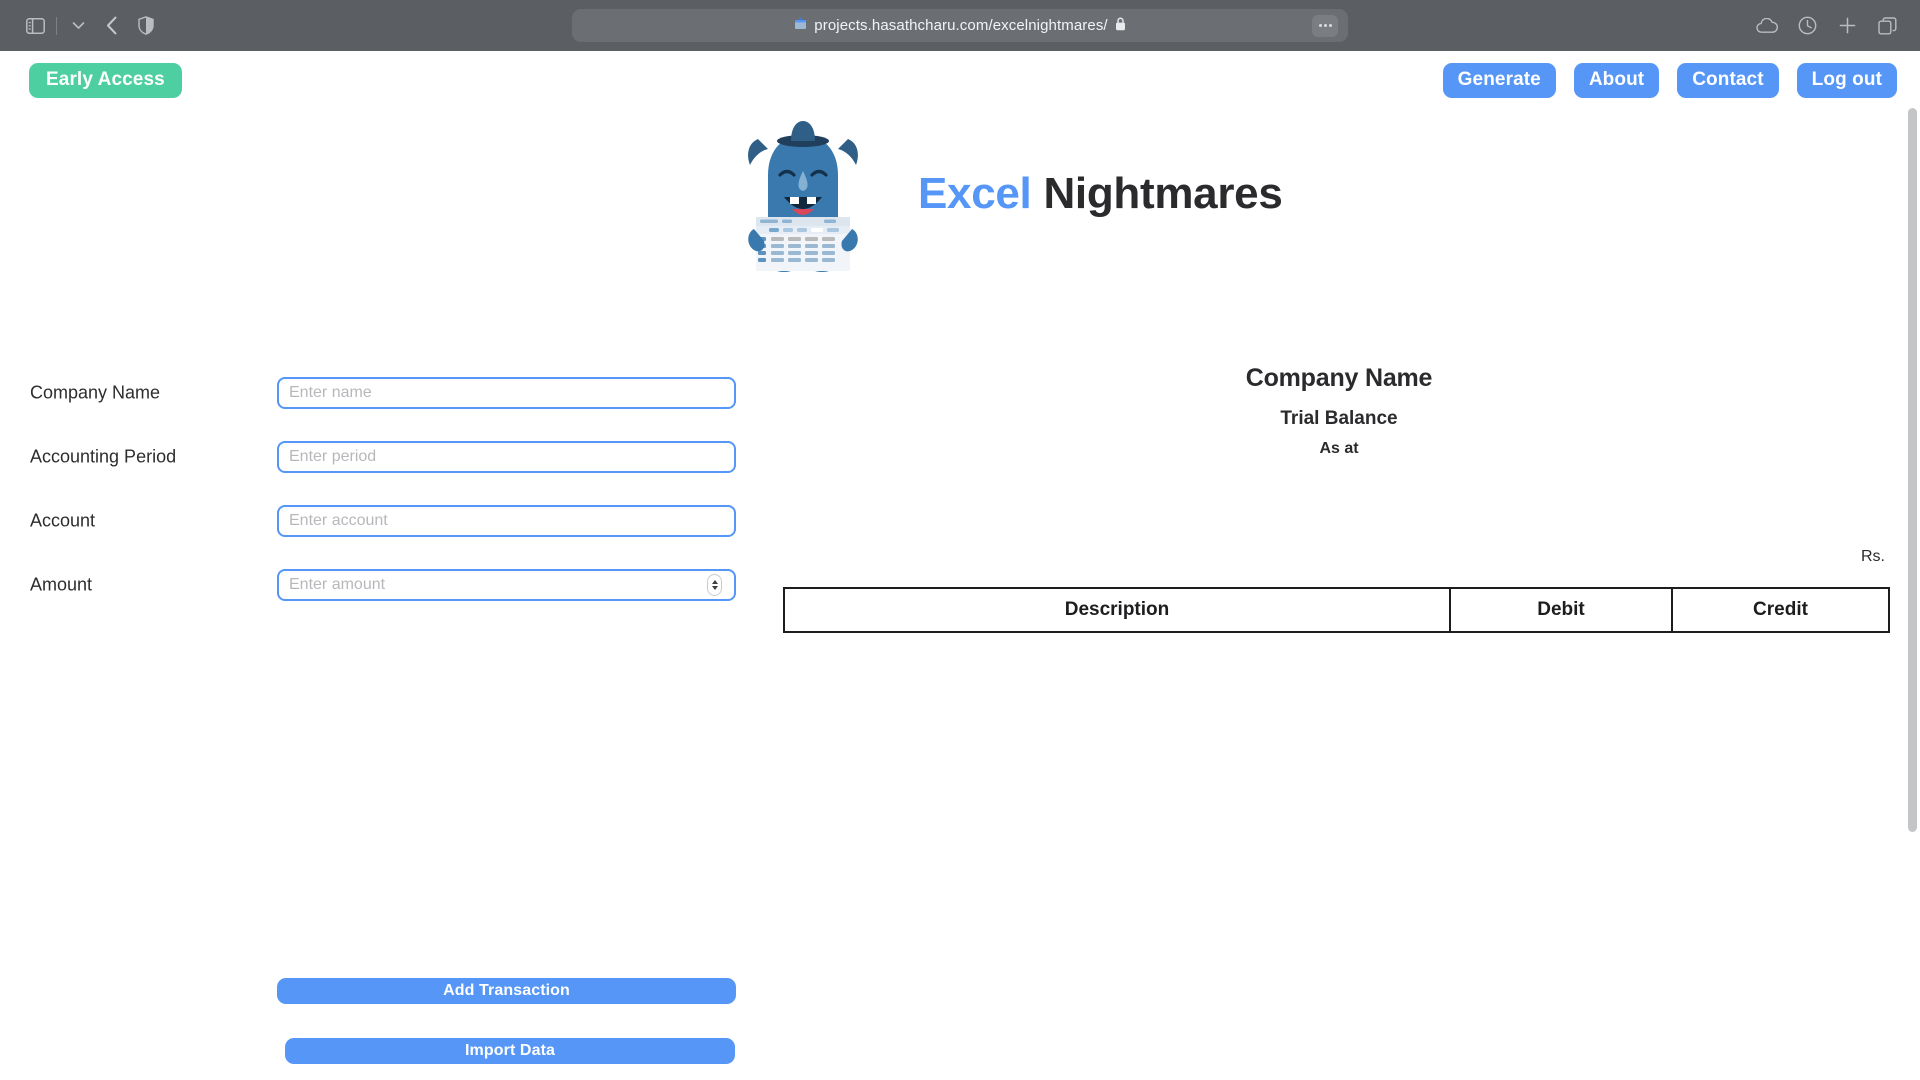 Image resolution: width=1920 pixels, height=1080 pixels. Describe the element at coordinates (1120, 26) in the screenshot. I see `lock-icon` at that location.